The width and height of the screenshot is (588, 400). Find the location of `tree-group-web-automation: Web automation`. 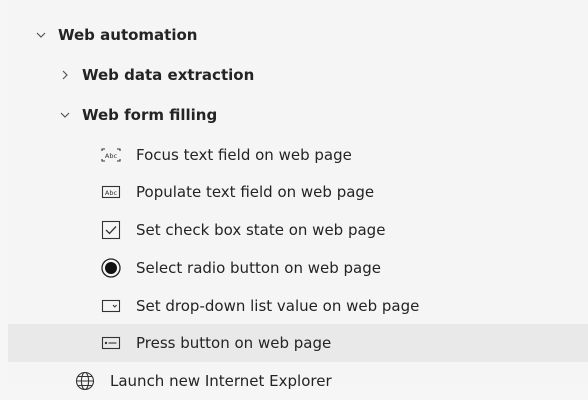

tree-group-web-automation: Web automation is located at coordinates (298, 35).